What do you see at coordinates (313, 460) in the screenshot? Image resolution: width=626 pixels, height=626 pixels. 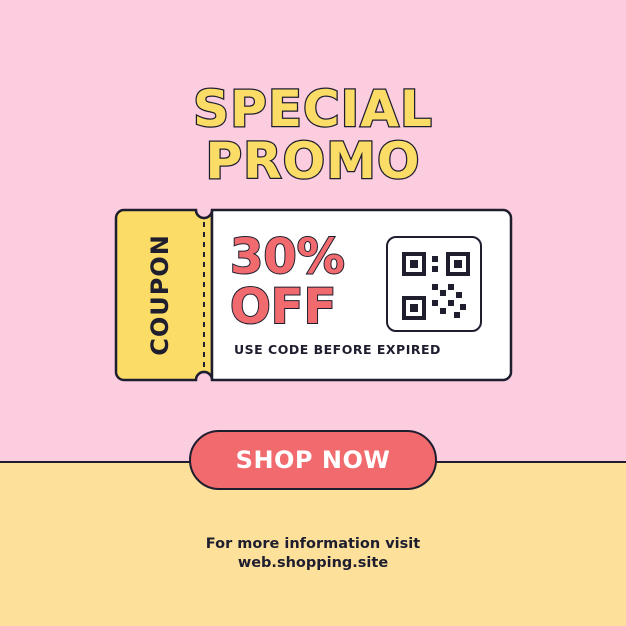 I see `shop-now-button: SHOP NOW` at bounding box center [313, 460].